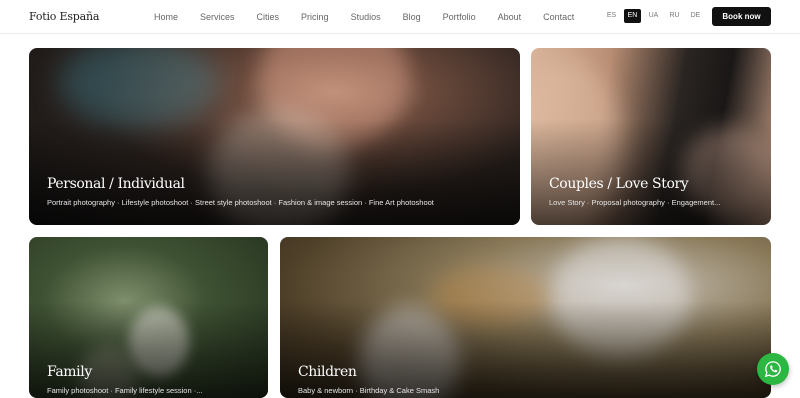  What do you see at coordinates (366, 17) in the screenshot?
I see `nav-studios: Studios` at bounding box center [366, 17].